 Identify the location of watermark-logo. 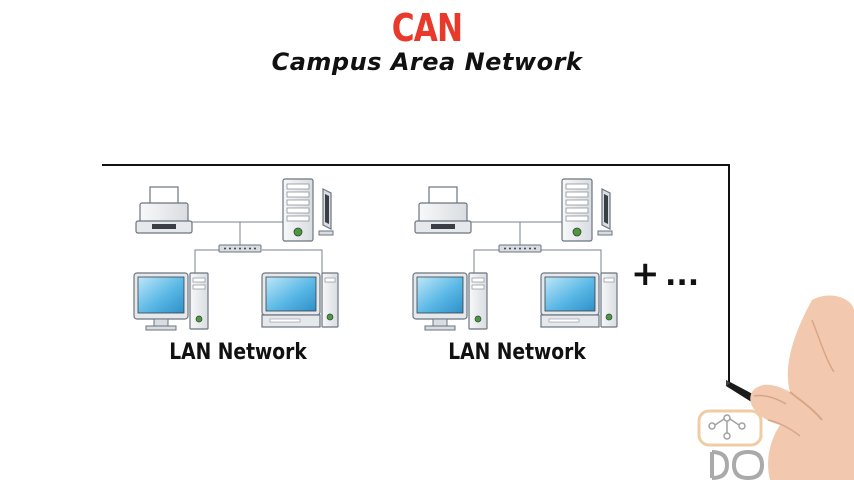
(731, 444).